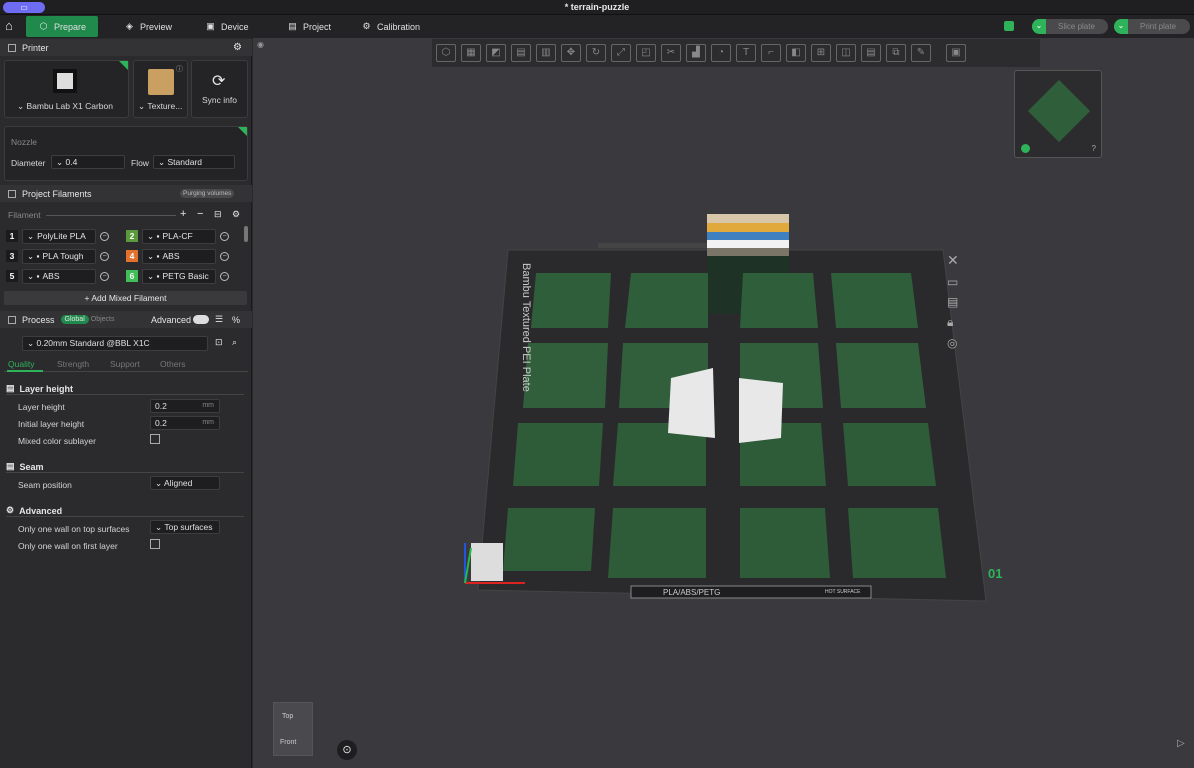  Describe the element at coordinates (347, 750) in the screenshot. I see `camera-reset-icon: ⊙` at that location.